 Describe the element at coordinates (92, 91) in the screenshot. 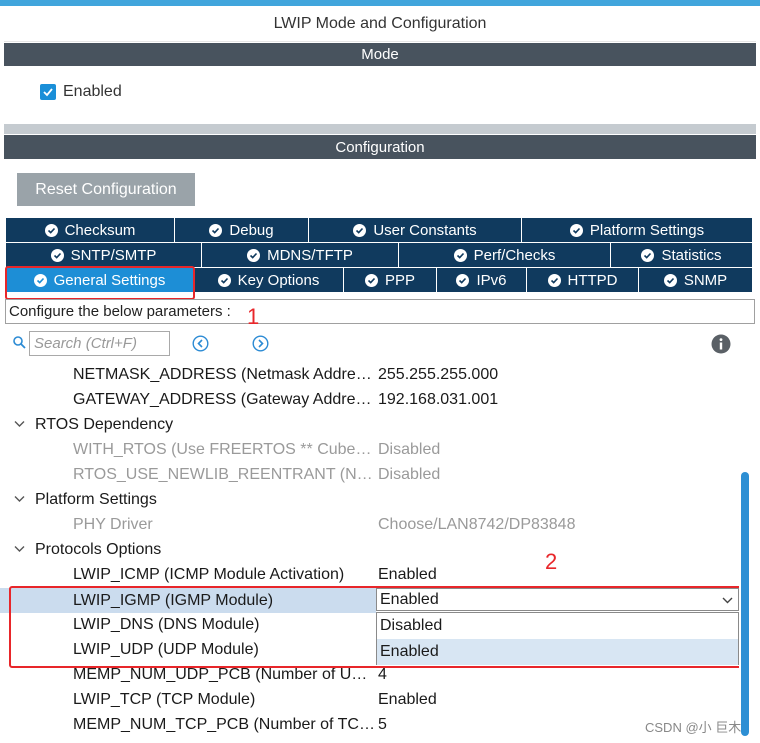

I see `enabled-label: Enabled` at that location.